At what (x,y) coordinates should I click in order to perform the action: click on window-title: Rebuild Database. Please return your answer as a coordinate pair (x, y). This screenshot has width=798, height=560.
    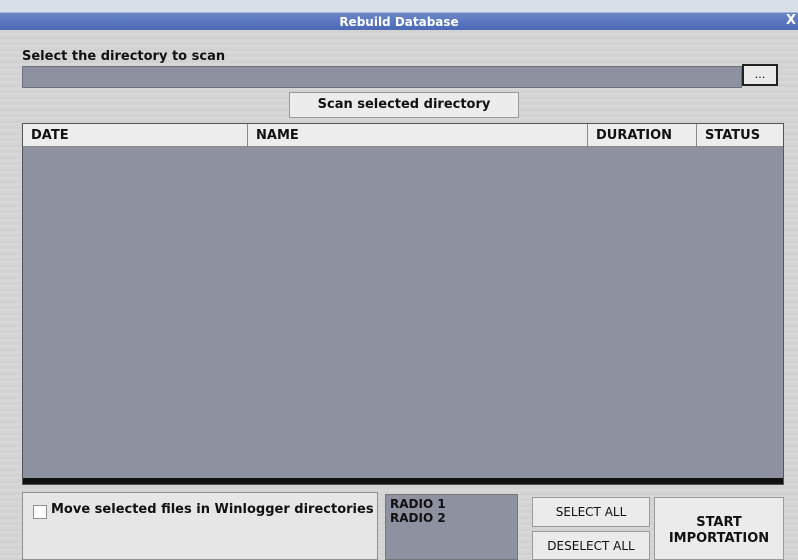
    Looking at the image, I should click on (399, 22).